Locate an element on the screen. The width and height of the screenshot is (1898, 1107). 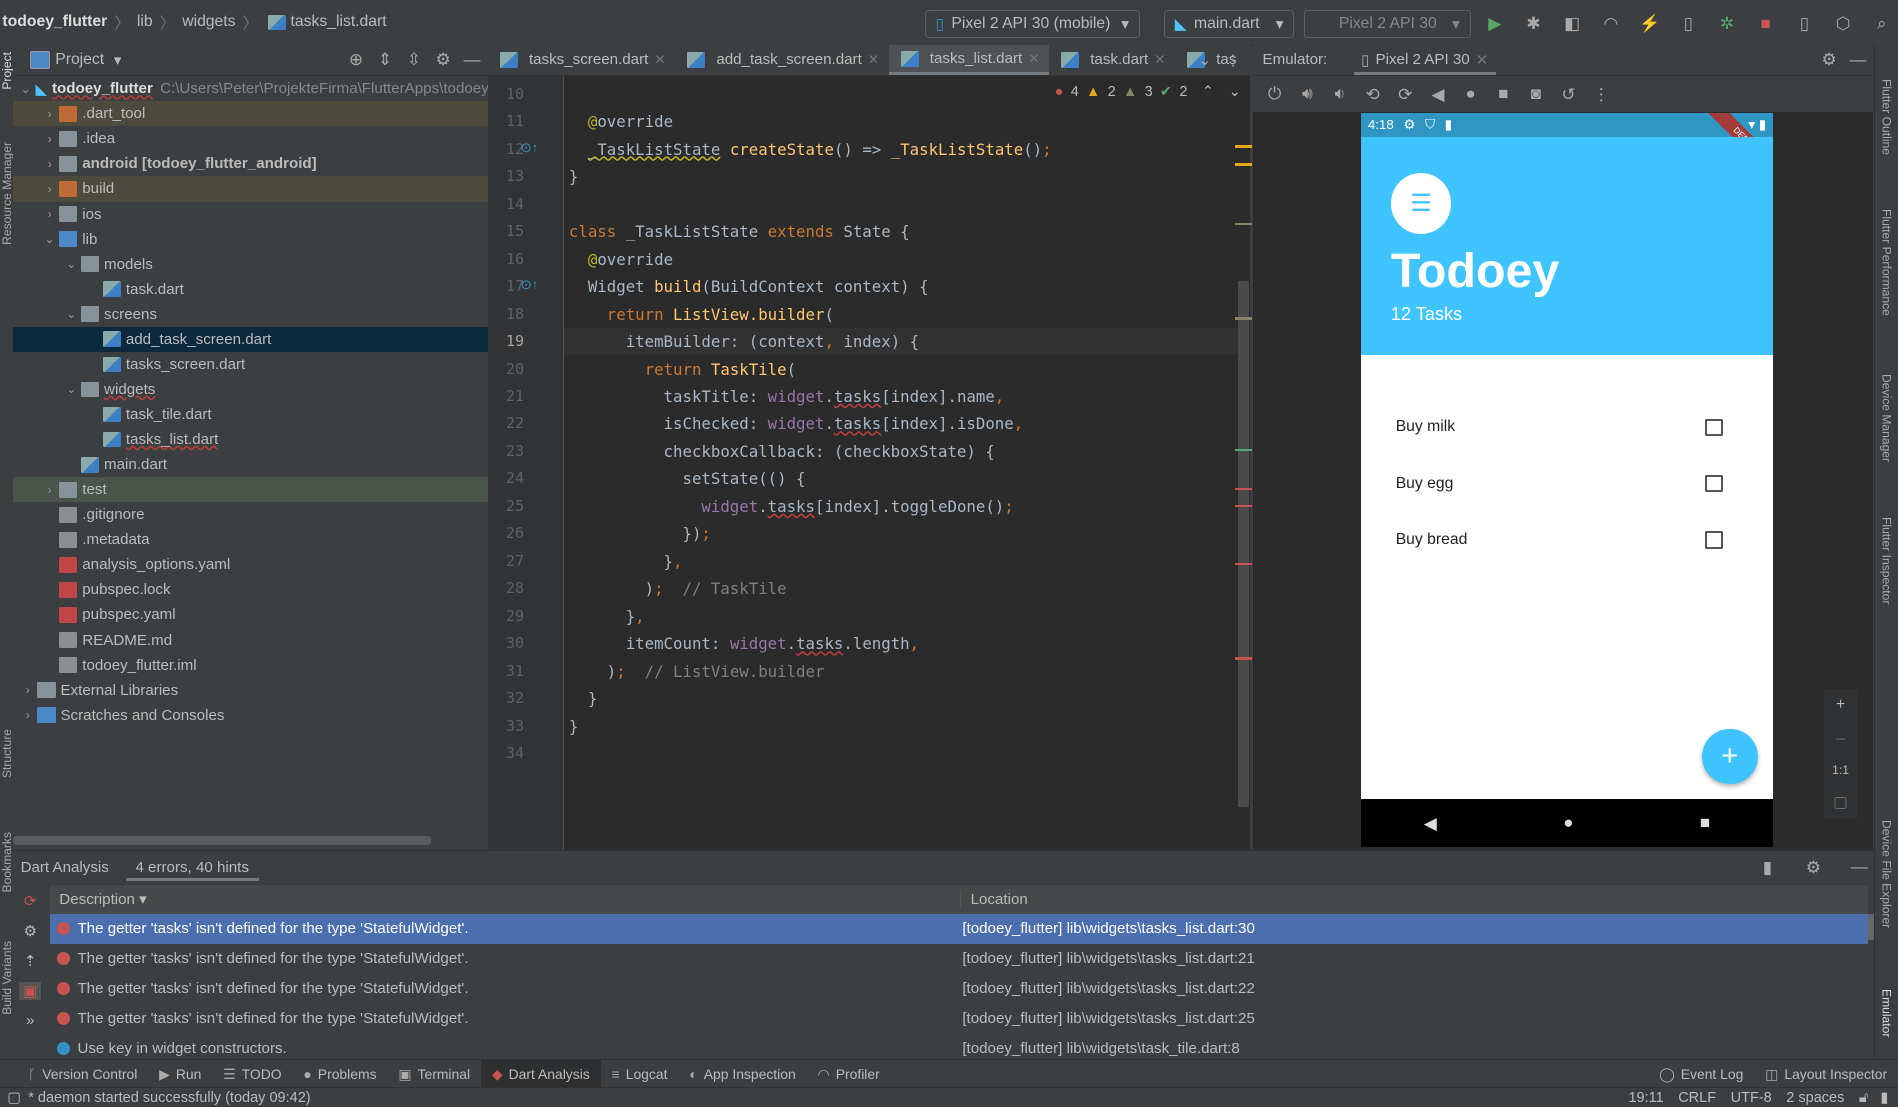
tree-item: › android [todoey_flutter_android] is located at coordinates (264, 163).